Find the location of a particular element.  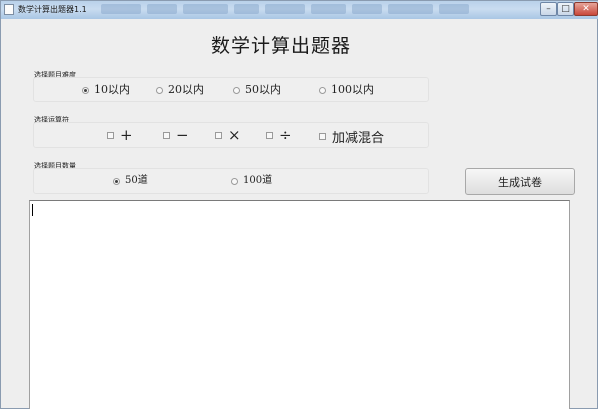

plus-icon: + is located at coordinates (126, 135).